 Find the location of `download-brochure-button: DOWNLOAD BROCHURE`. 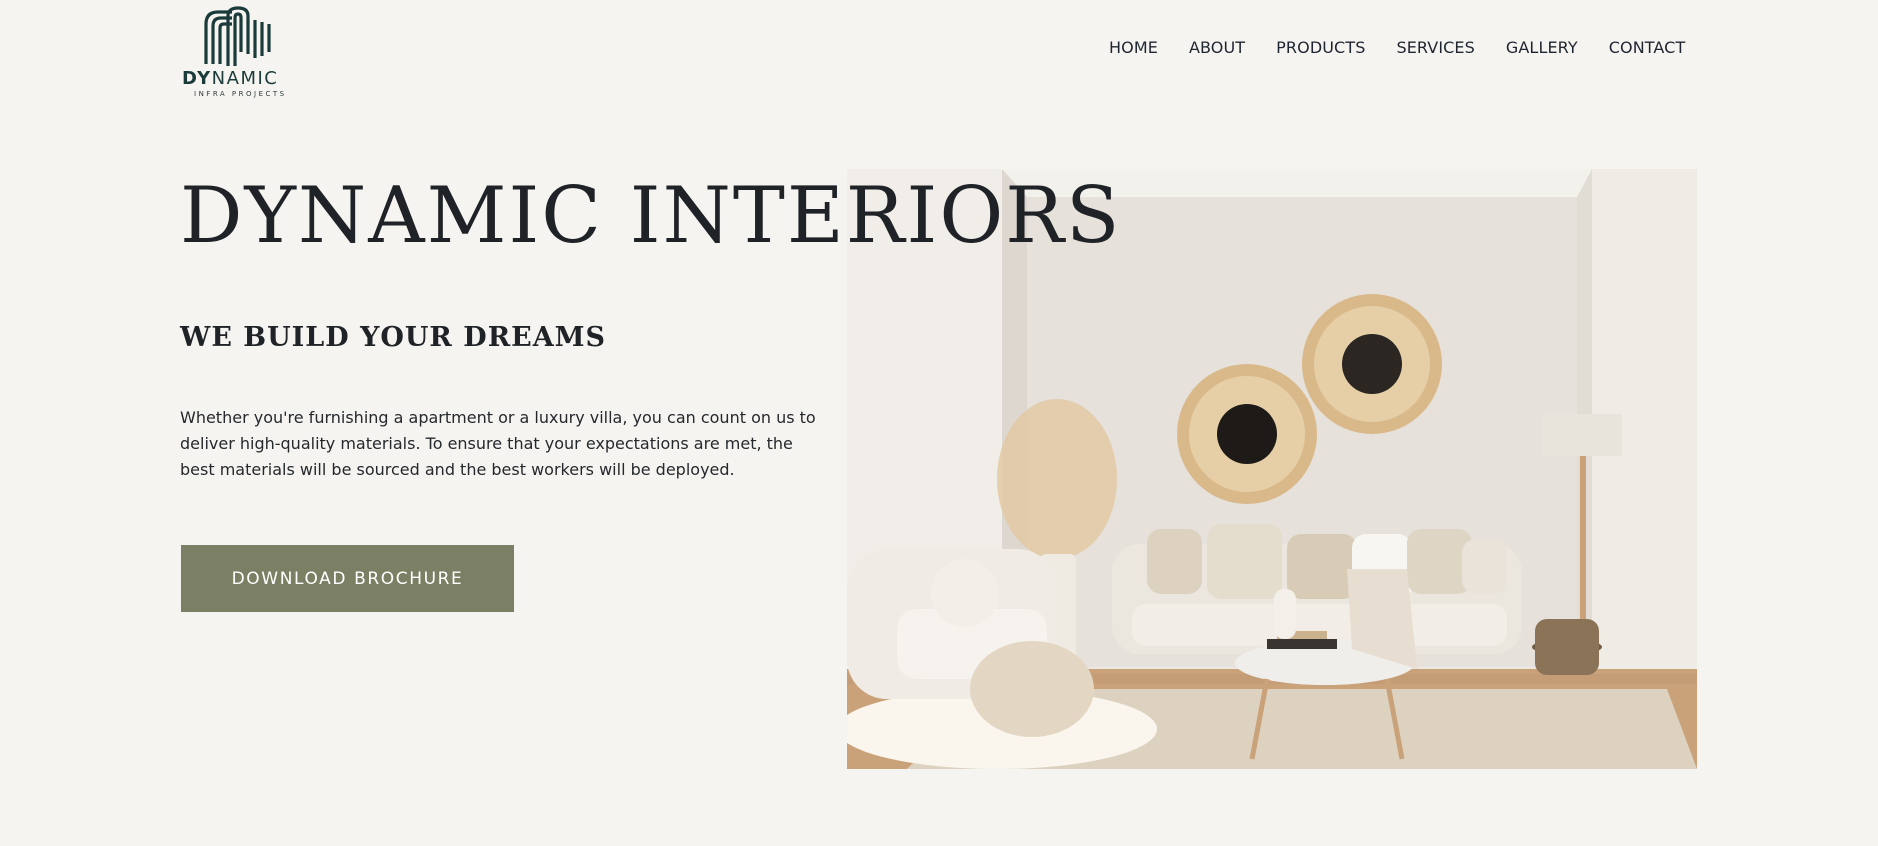

download-brochure-button: DOWNLOAD BROCHURE is located at coordinates (347, 578).